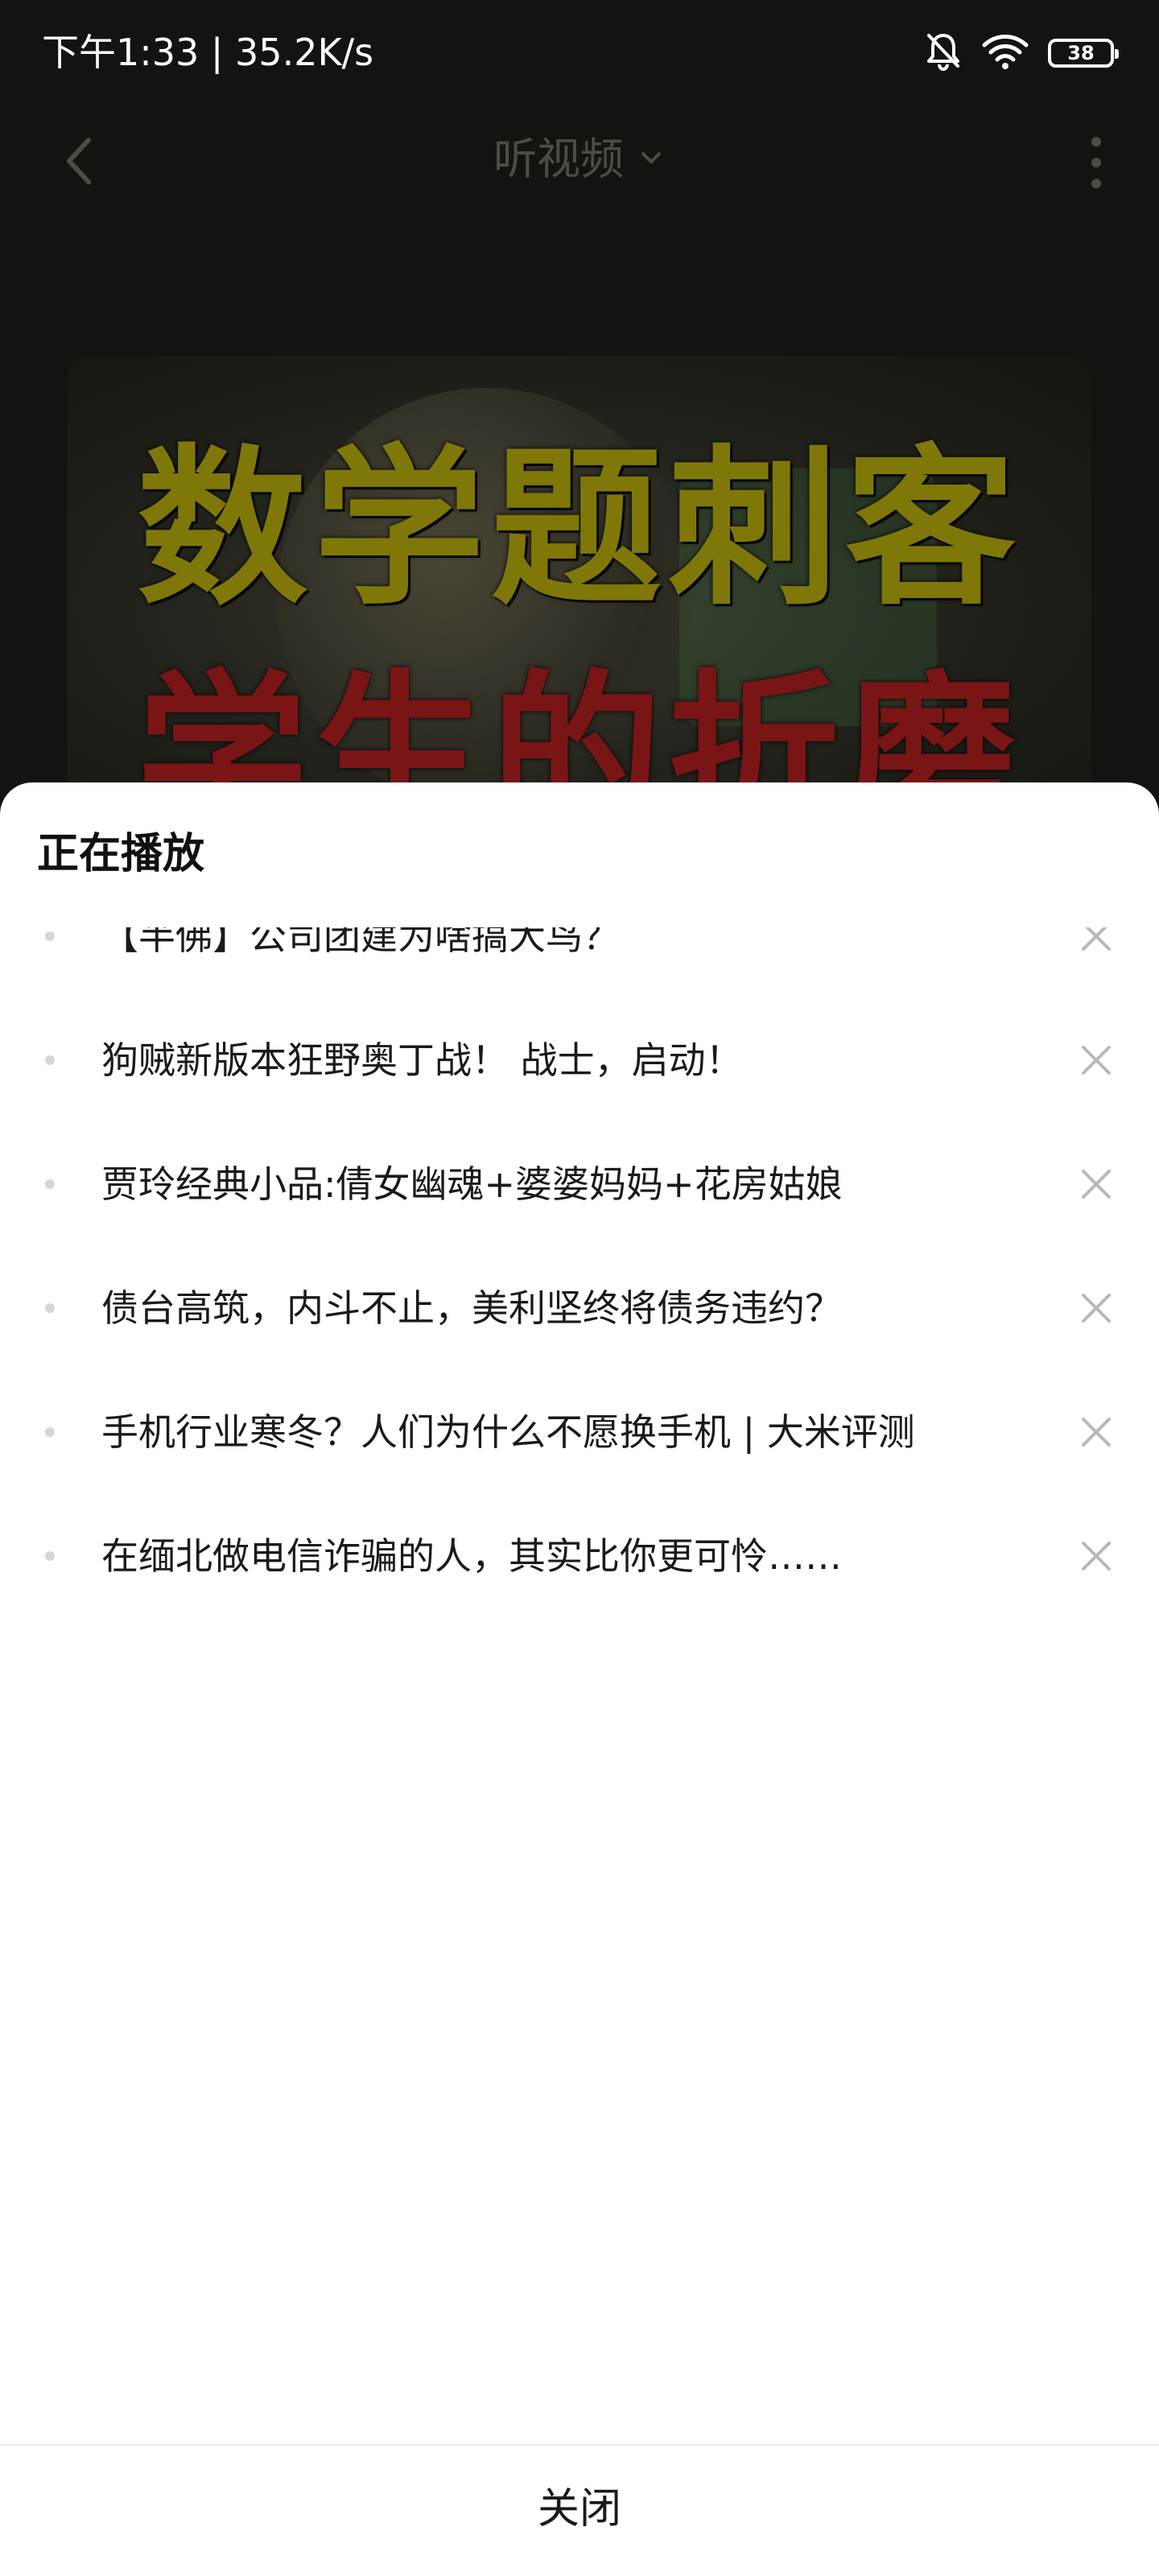  Describe the element at coordinates (208, 53) in the screenshot. I see `status-time-speed: 下午1:33 | 35.2K/s` at that location.